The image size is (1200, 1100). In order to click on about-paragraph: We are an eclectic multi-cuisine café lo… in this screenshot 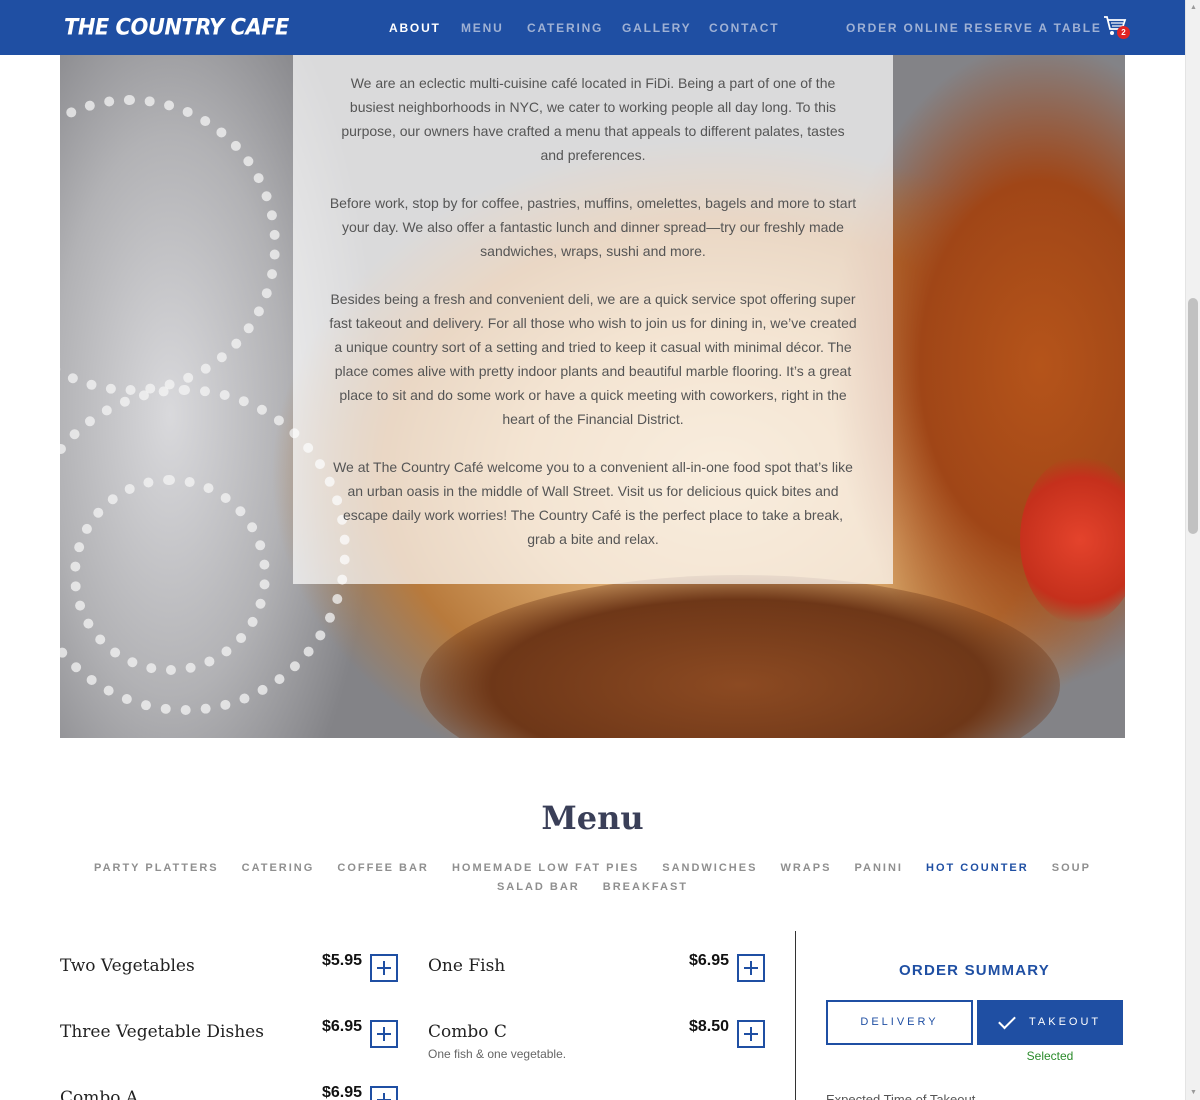, I will do `click(593, 119)`.